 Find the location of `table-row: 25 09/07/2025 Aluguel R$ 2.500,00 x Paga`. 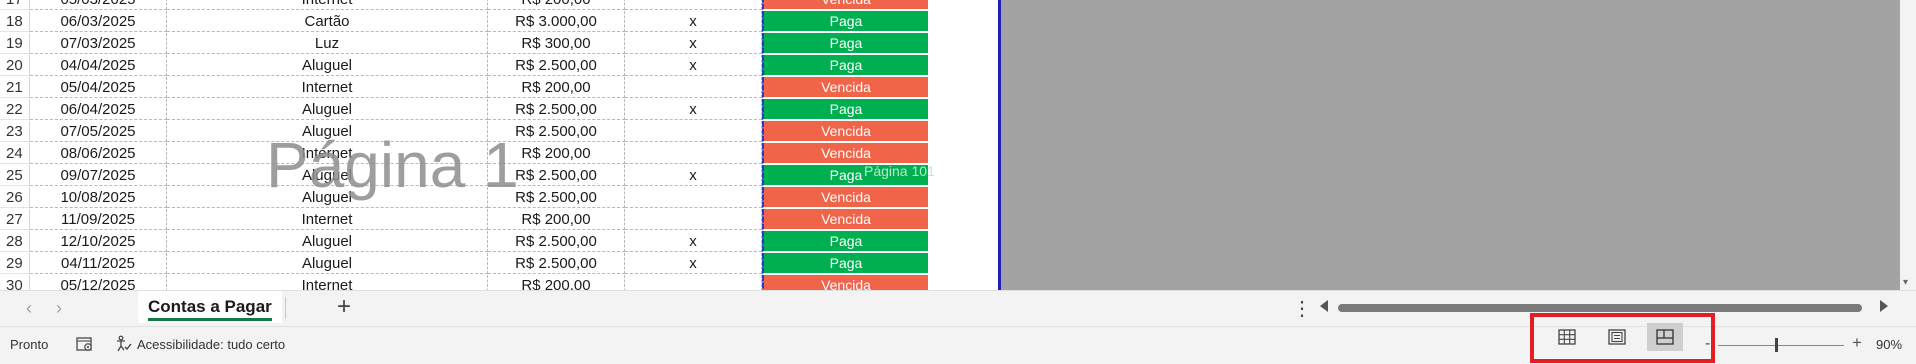

table-row: 25 09/07/2025 Aluguel R$ 2.500,00 x Paga is located at coordinates (500, 176).